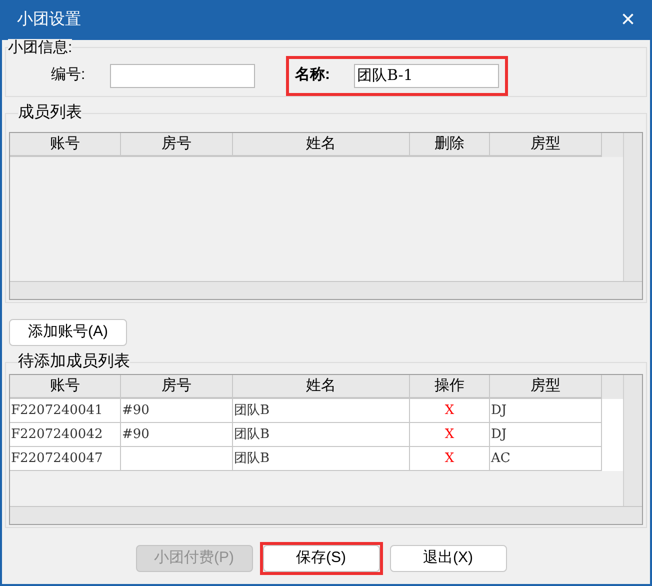 This screenshot has height=586, width=652. What do you see at coordinates (49, 20) in the screenshot?
I see `window-title: 小团设置` at bounding box center [49, 20].